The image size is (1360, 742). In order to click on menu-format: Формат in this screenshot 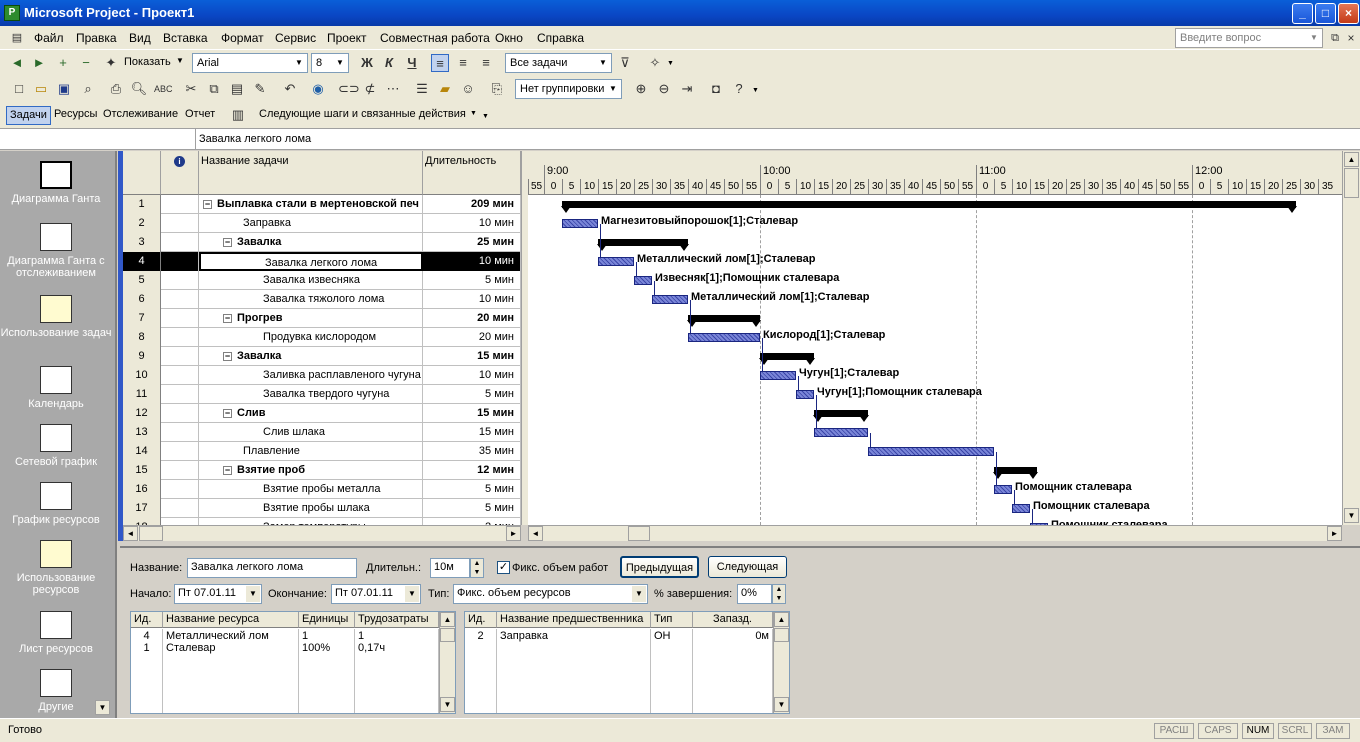, I will do `click(242, 38)`.